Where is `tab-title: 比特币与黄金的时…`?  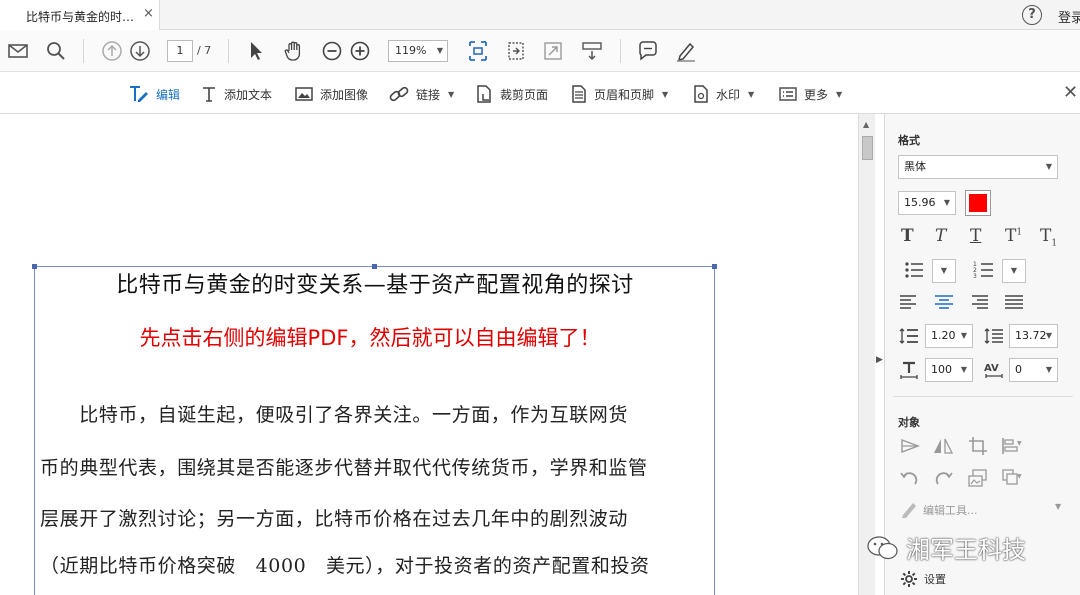
tab-title: 比特币与黄金的时… is located at coordinates (80, 17).